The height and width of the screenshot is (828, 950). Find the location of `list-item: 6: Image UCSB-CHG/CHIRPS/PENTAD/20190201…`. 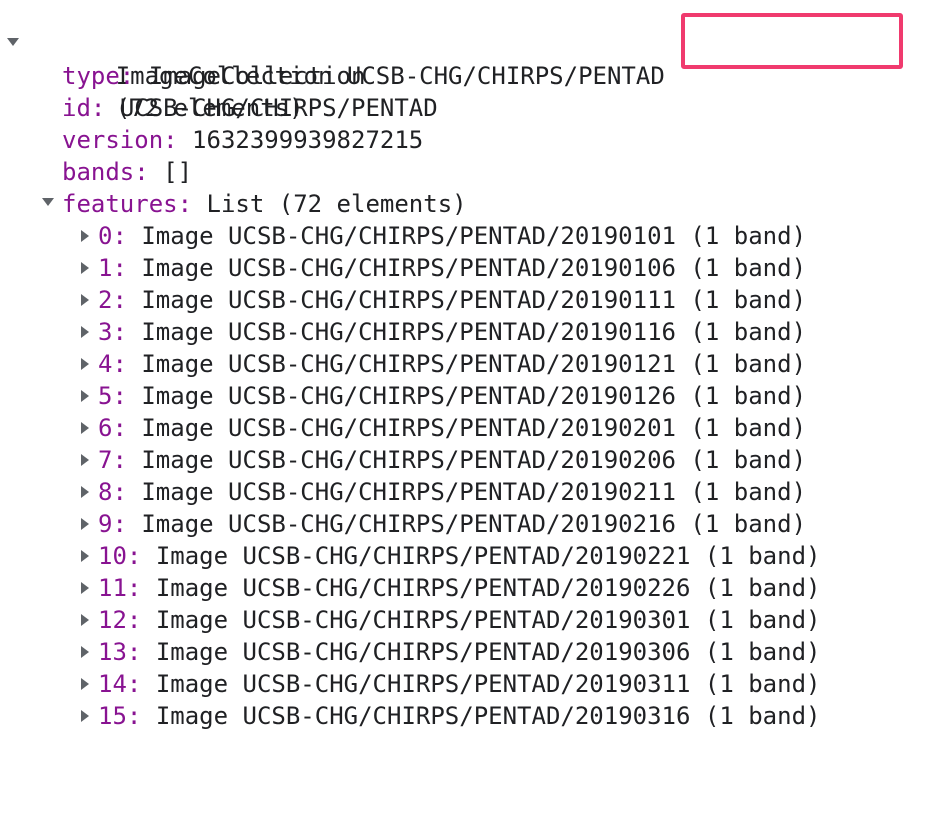

list-item: 6: Image UCSB-CHG/CHIRPS/PENTAD/20190201… is located at coordinates (475, 428).